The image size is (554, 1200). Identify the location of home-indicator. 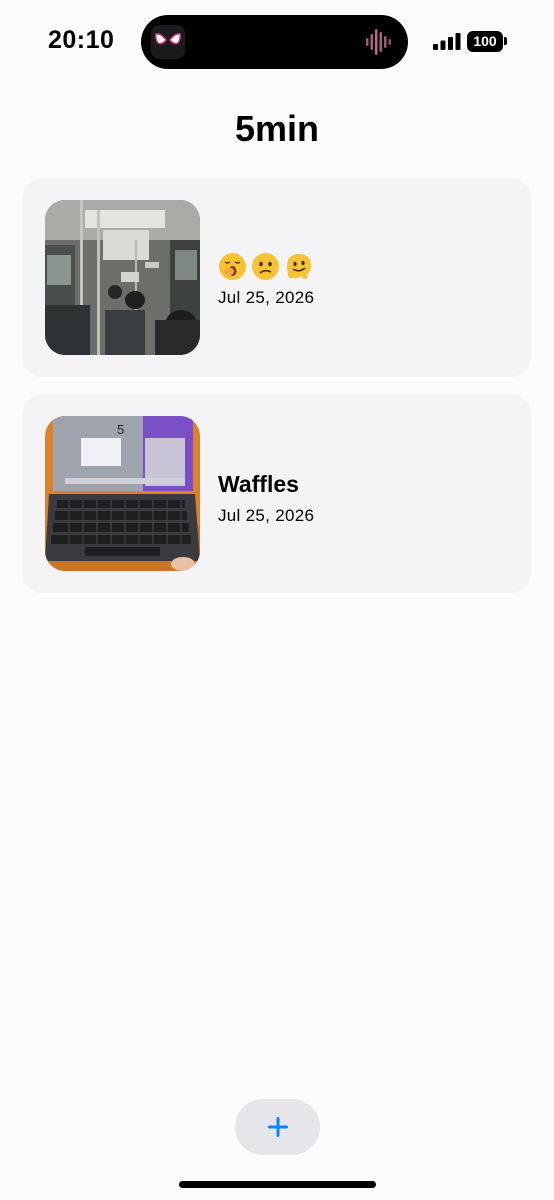
(277, 1184).